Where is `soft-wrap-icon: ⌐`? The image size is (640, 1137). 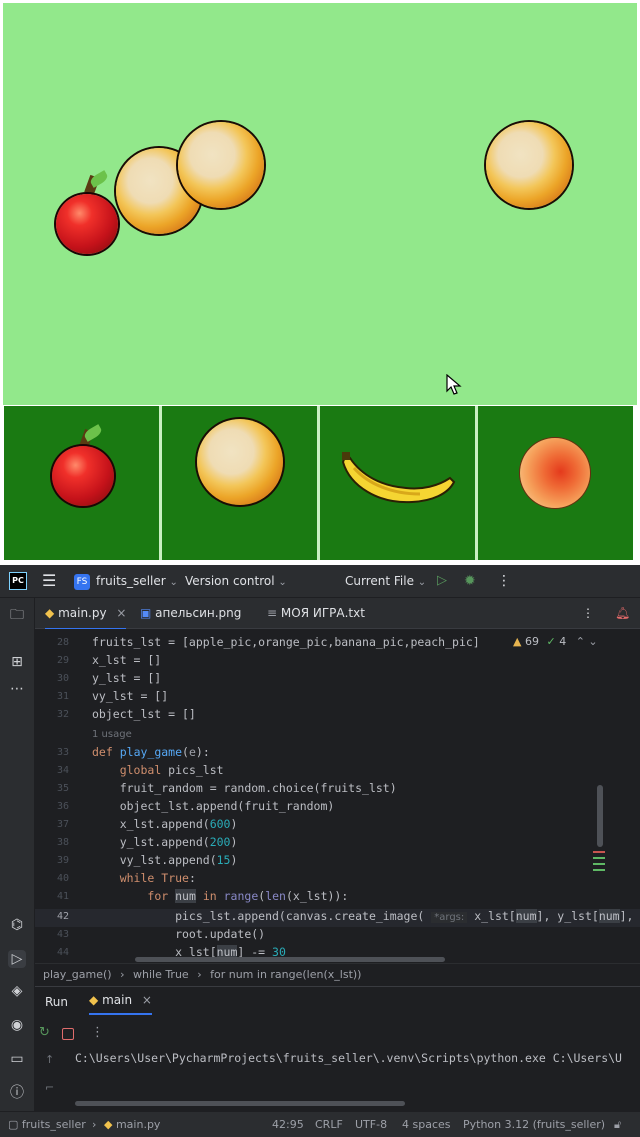 soft-wrap-icon: ⌐ is located at coordinates (49, 1087).